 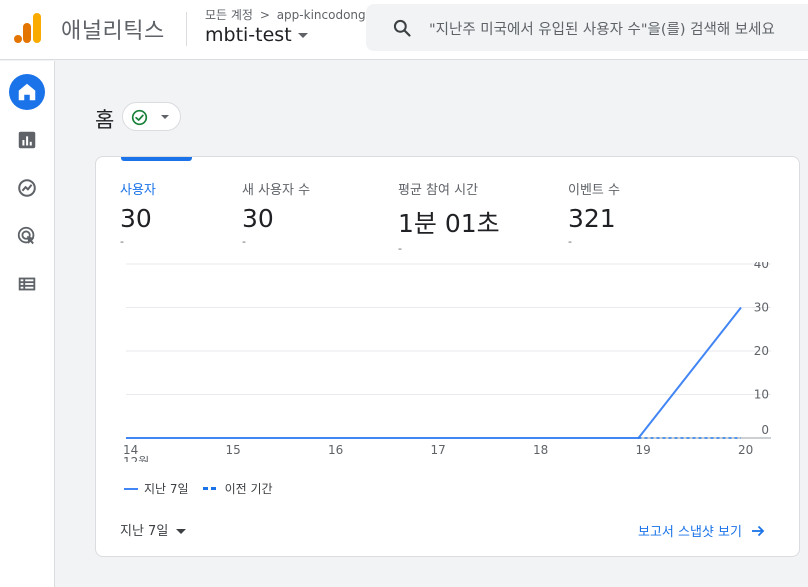 What do you see at coordinates (248, 35) in the screenshot?
I see `property-name: mbti-test` at bounding box center [248, 35].